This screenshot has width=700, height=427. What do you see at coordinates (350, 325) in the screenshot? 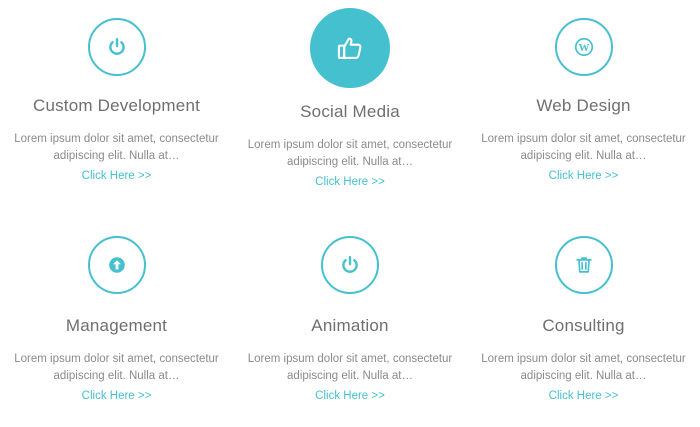
I see `service-title: Animation` at bounding box center [350, 325].